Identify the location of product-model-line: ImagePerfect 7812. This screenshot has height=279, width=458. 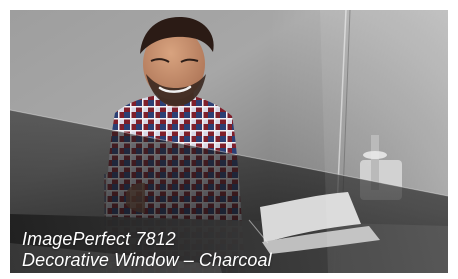
(99, 239).